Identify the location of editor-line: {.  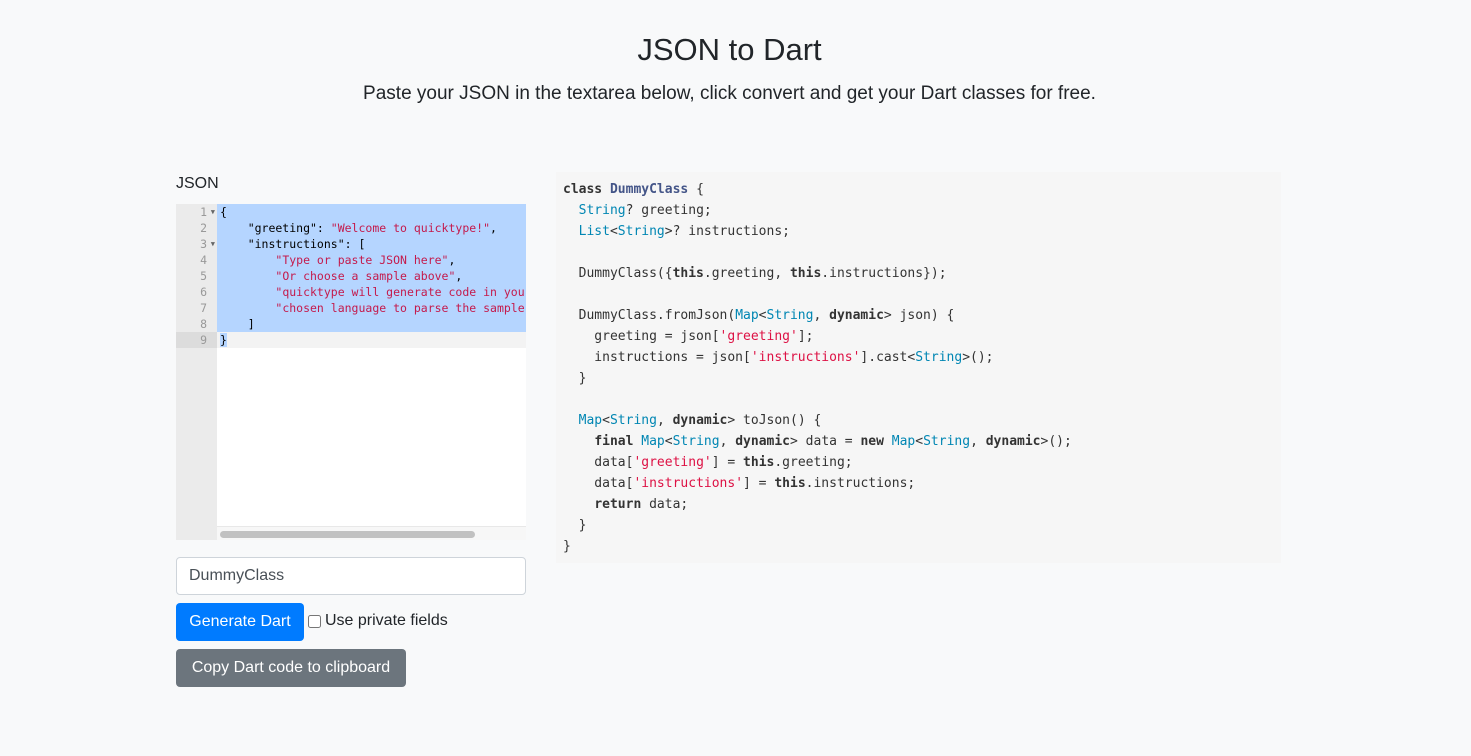
(371, 212).